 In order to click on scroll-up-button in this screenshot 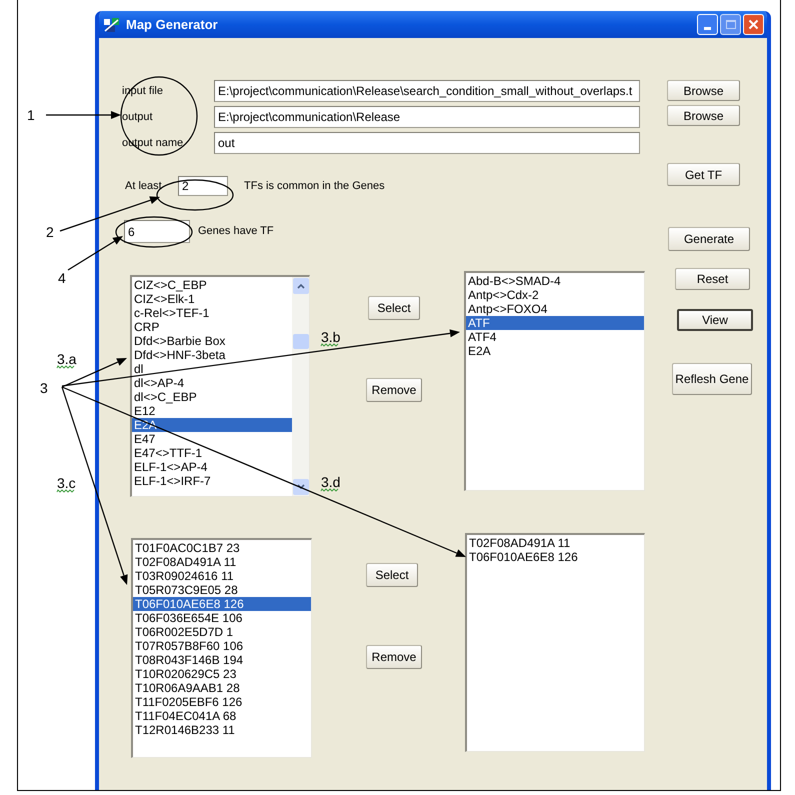, I will do `click(300, 286)`.